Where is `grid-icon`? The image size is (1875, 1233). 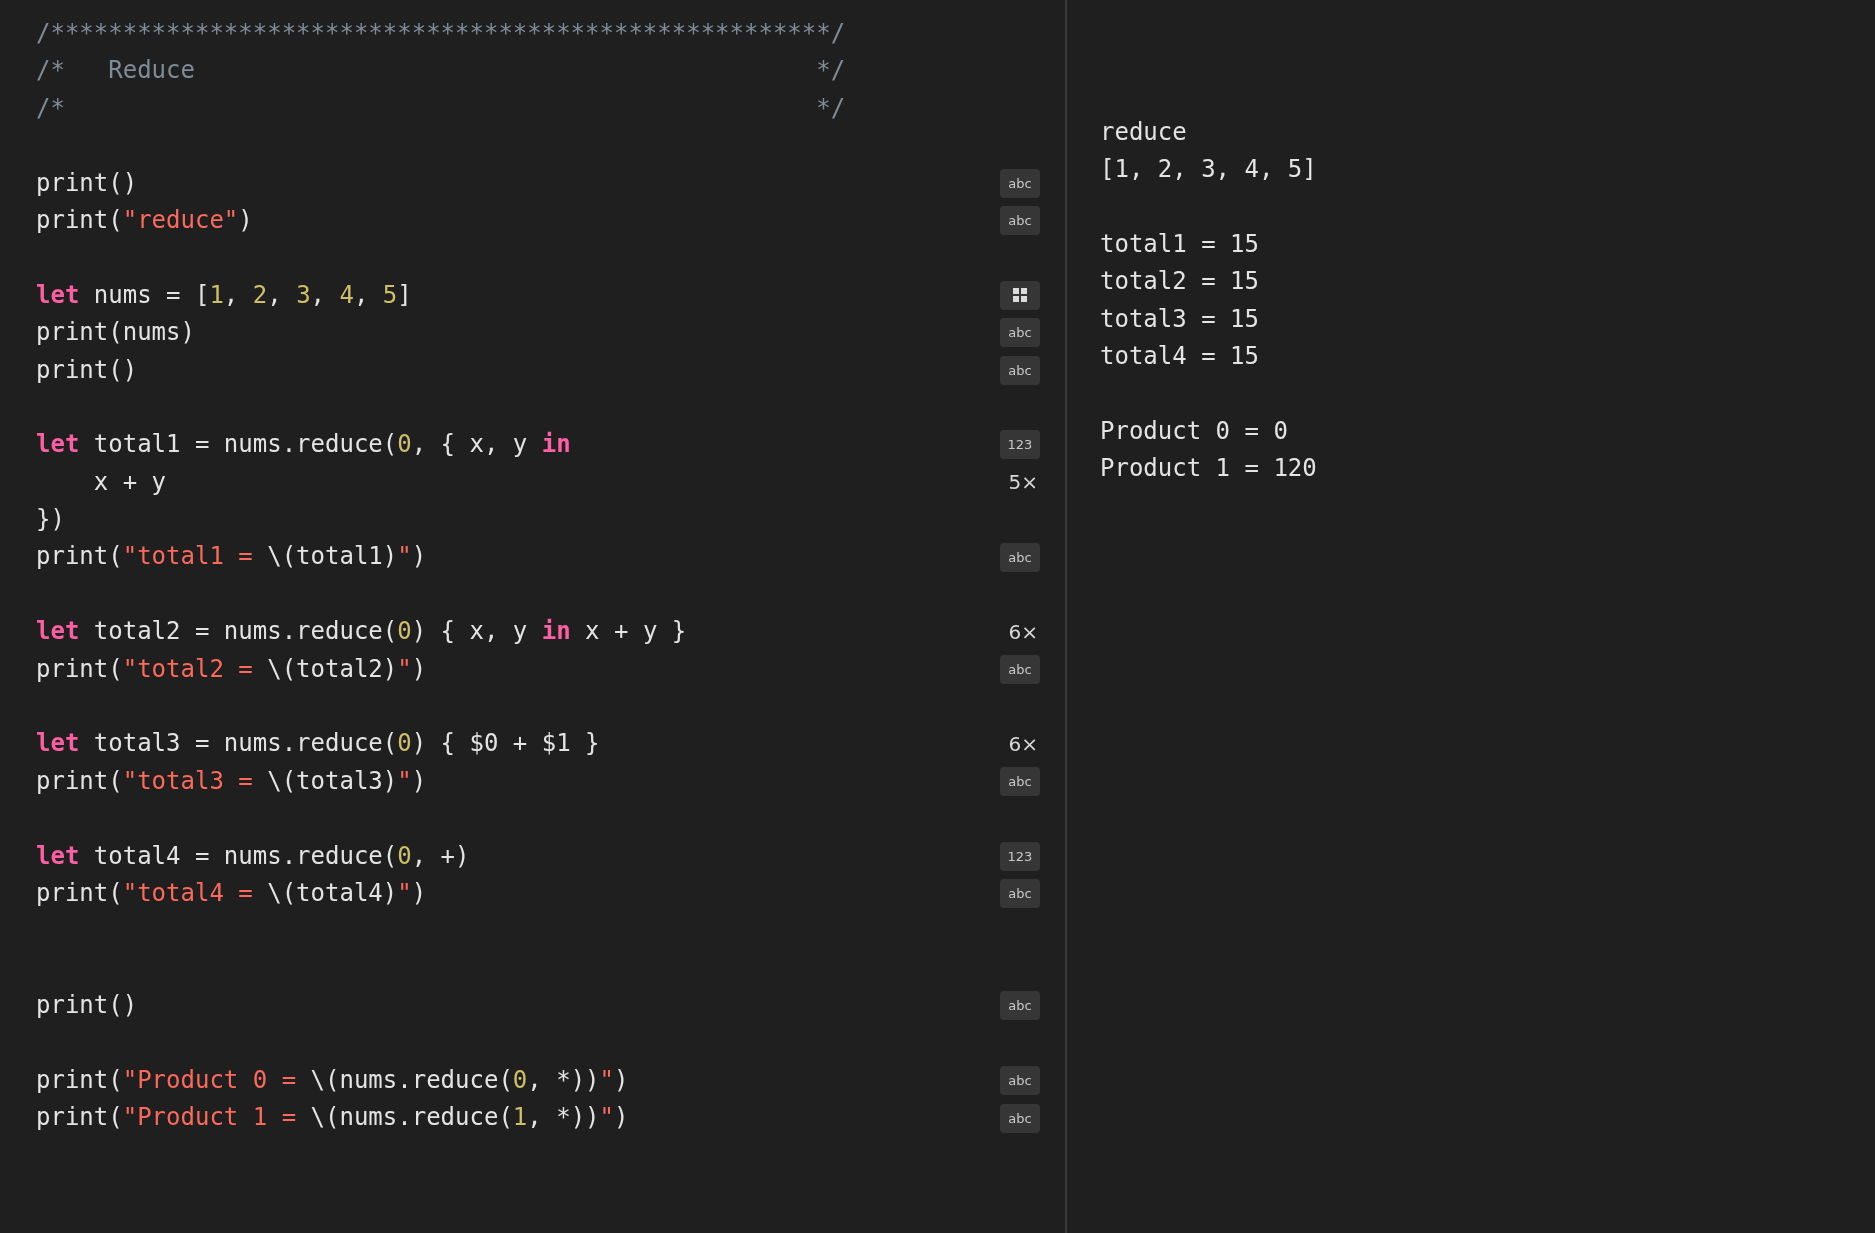 grid-icon is located at coordinates (1020, 295).